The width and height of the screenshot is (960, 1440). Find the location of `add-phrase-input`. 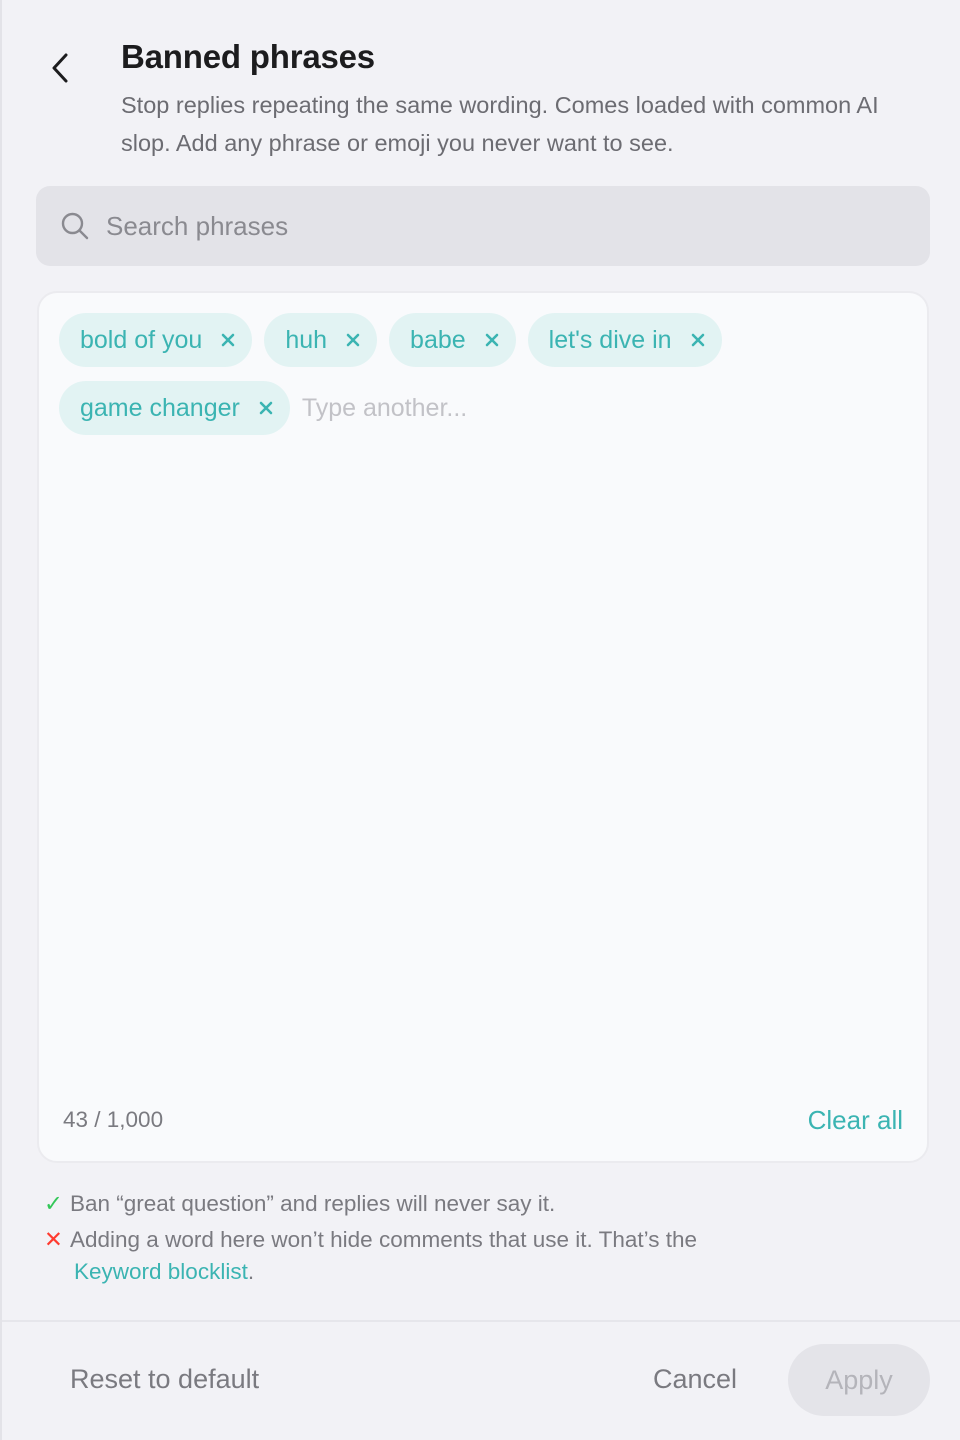

add-phrase-input is located at coordinates (431, 408).